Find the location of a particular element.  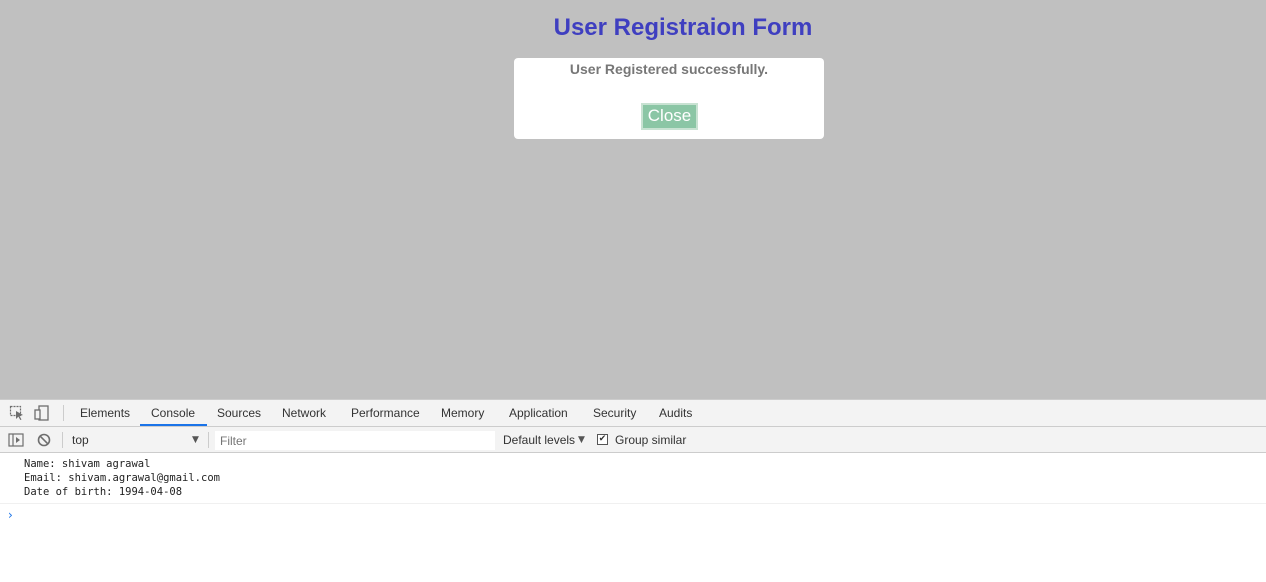

tab-performance: Performance is located at coordinates (385, 413).